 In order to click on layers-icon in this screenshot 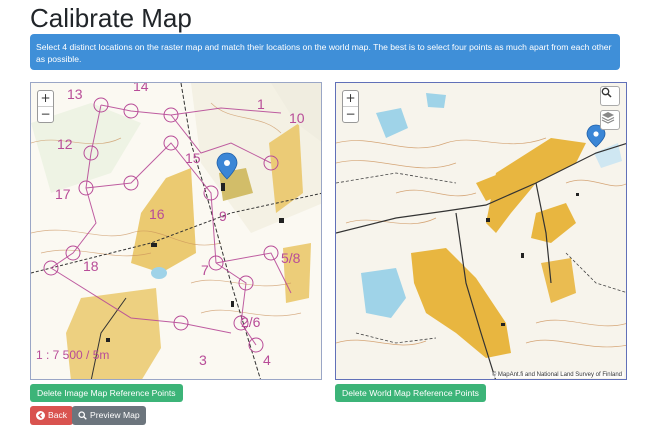, I will do `click(608, 118)`.